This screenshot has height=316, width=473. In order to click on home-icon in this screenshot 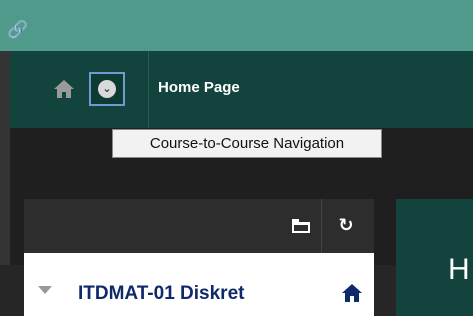, I will do `click(64, 89)`.